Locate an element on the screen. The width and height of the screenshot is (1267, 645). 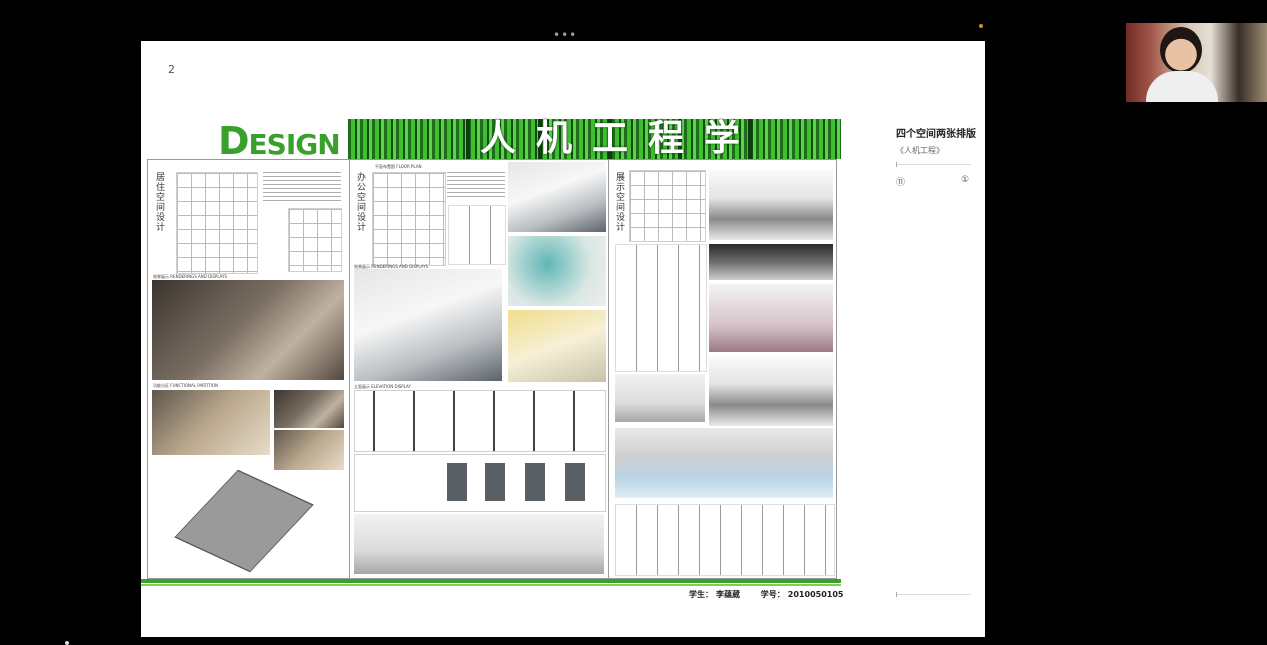
student-id-label: 学号： is located at coordinates (772, 594).